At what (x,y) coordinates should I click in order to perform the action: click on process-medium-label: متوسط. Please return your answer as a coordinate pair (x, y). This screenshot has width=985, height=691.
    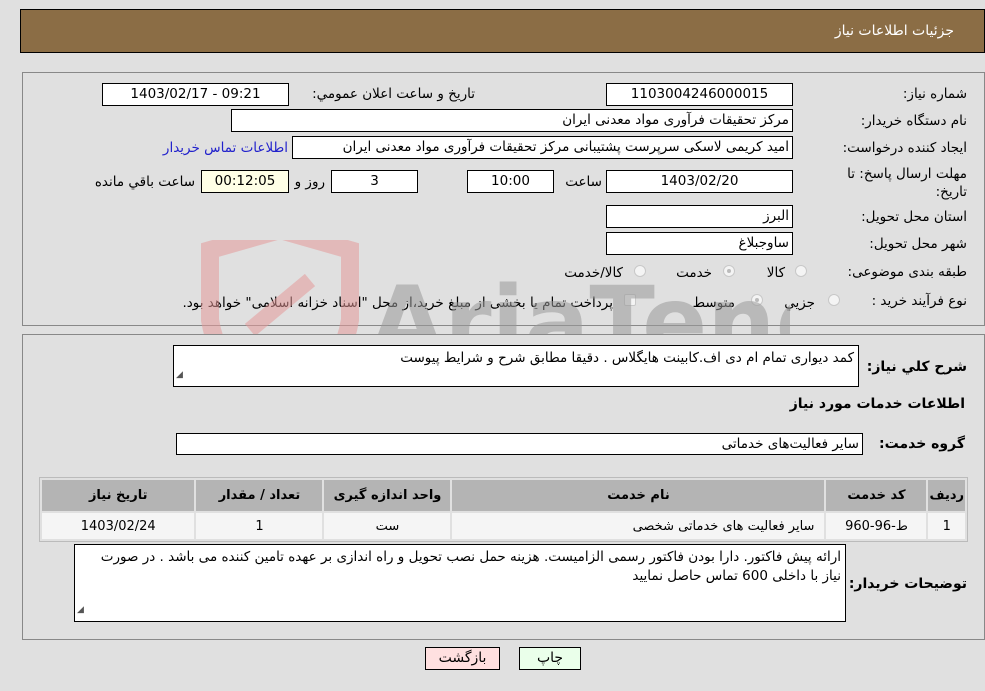
    Looking at the image, I should click on (713, 303).